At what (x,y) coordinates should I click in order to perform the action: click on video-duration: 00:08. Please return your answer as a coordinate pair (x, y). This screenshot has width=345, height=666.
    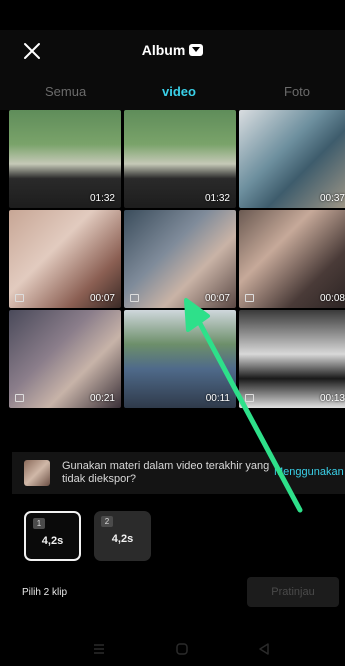
    Looking at the image, I should click on (332, 298).